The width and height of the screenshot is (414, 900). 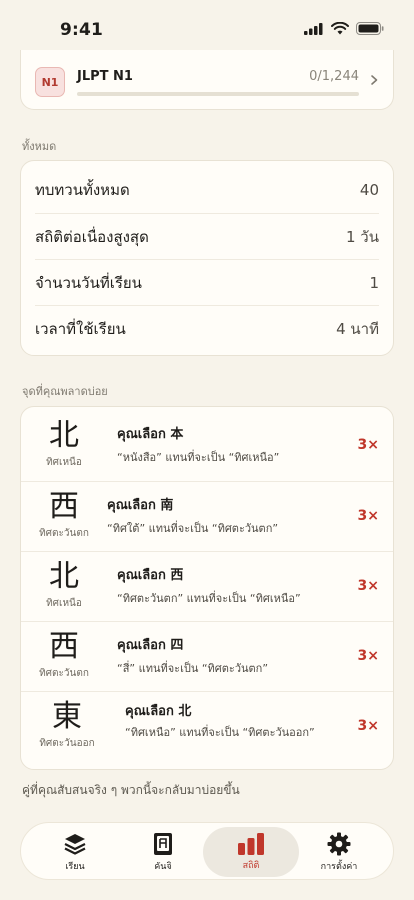 What do you see at coordinates (82, 190) in the screenshot?
I see `stat-label: ทบทวนทั้งหมด` at bounding box center [82, 190].